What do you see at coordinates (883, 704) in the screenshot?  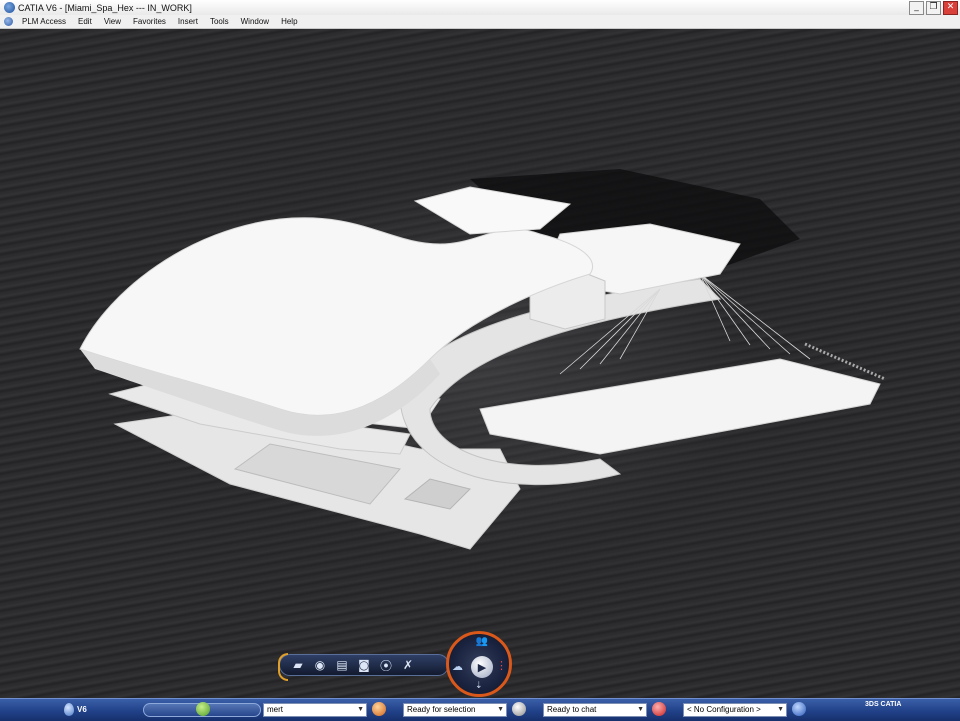 I see `3ds-catia-logo: 3DS CATIA` at bounding box center [883, 704].